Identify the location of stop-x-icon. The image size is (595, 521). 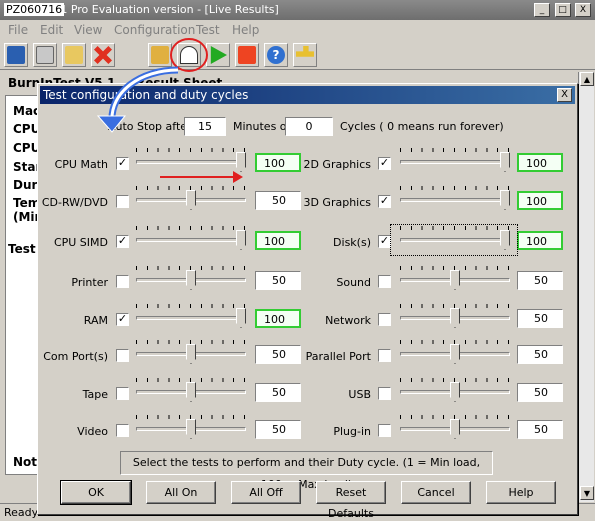
(103, 55).